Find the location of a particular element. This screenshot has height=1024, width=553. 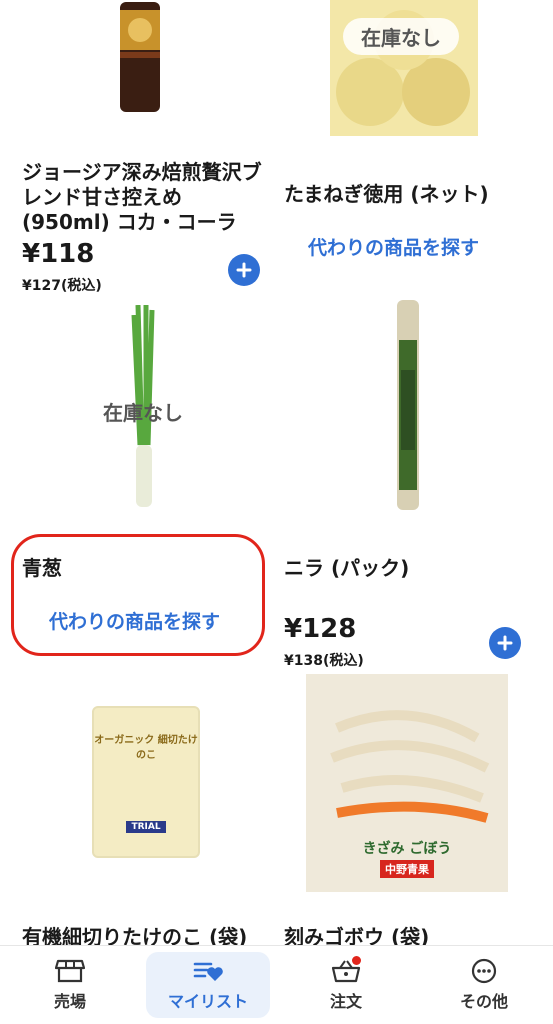

product-name: 刻みゴボウ (袋) is located at coordinates (357, 935).